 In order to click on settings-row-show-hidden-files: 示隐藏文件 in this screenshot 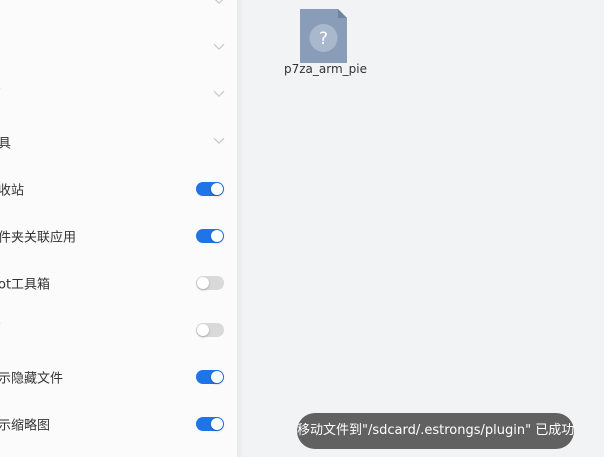, I will do `click(118, 377)`.